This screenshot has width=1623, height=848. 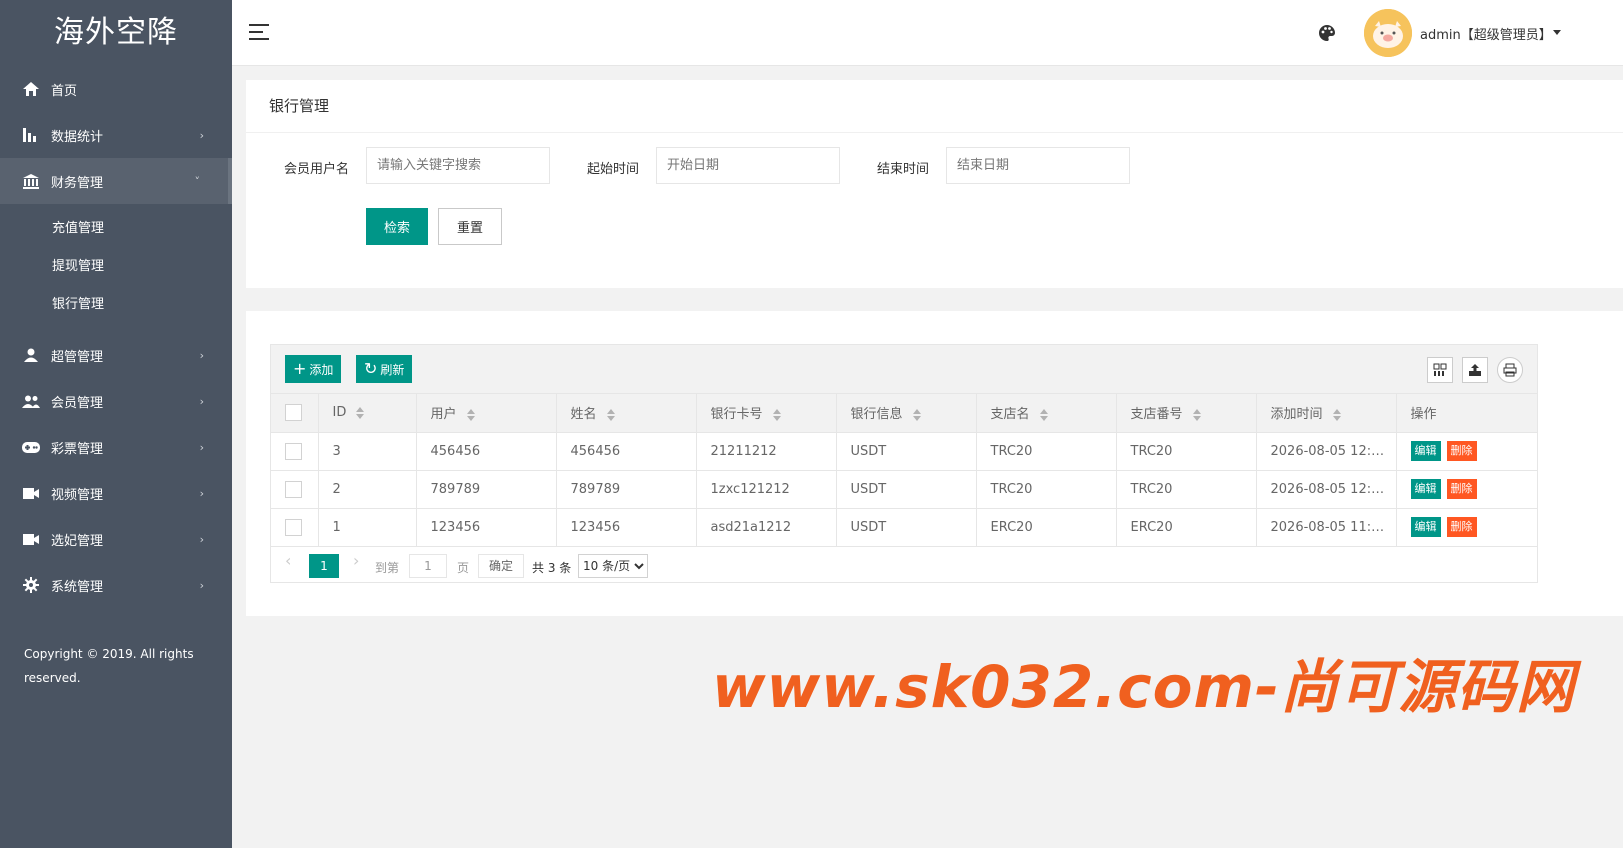 What do you see at coordinates (1557, 32) in the screenshot?
I see `caret-down-icon` at bounding box center [1557, 32].